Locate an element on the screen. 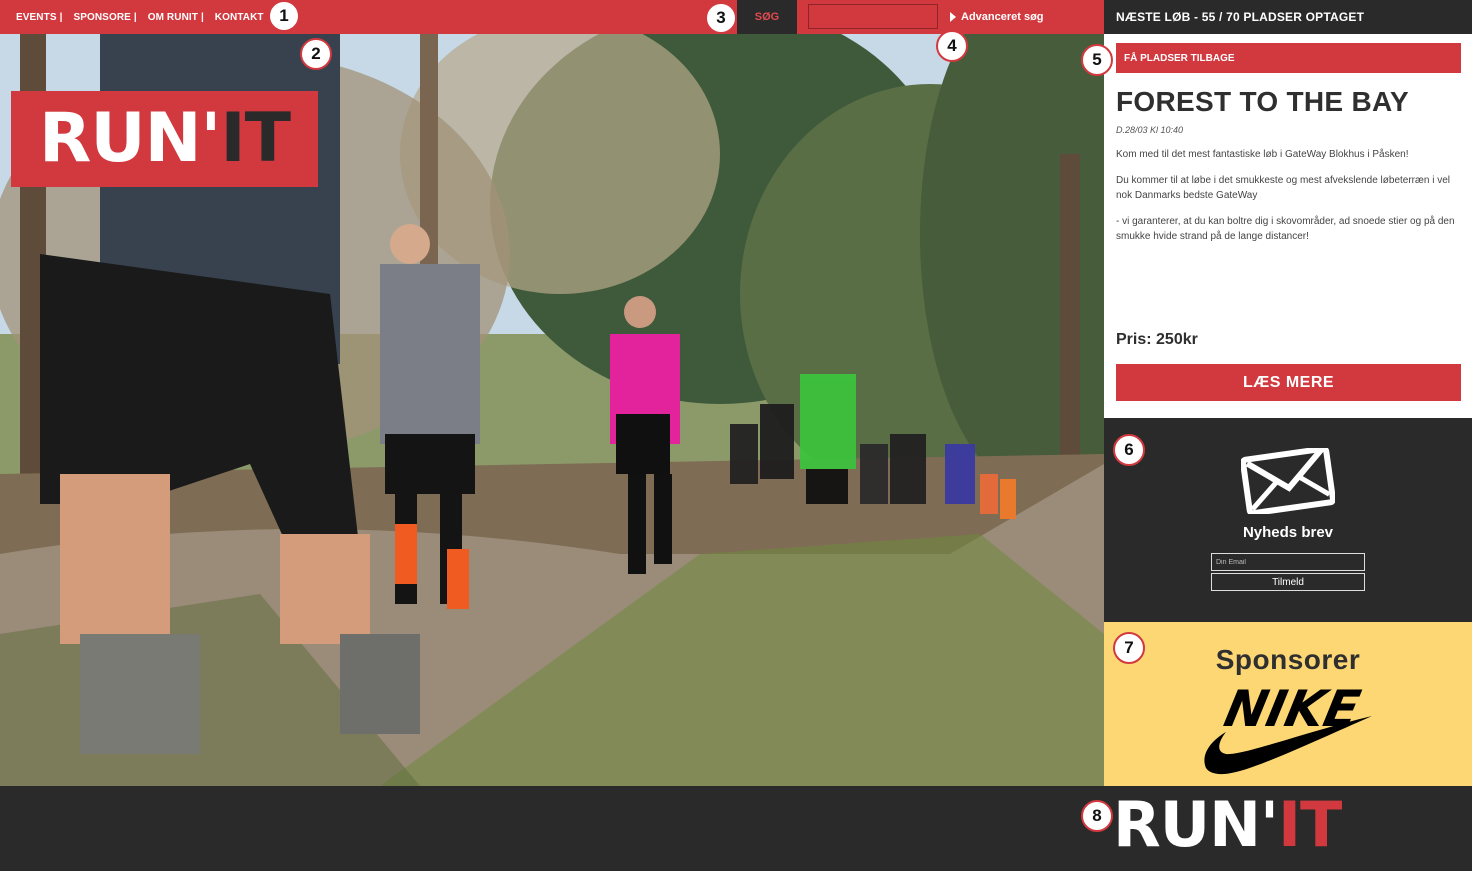  footer-logo-it: IT is located at coordinates (1309, 824).